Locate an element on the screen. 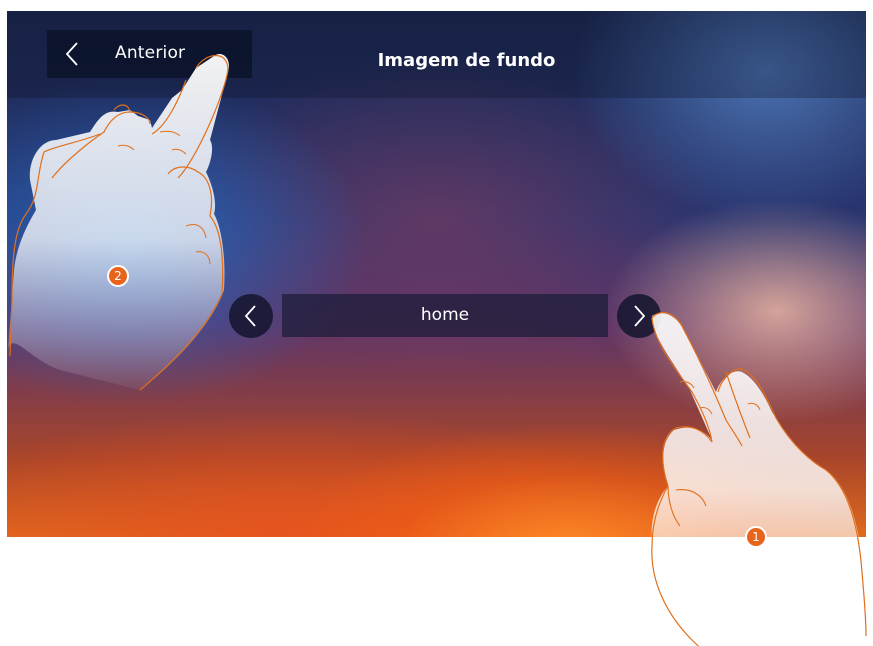  chevron-left-icon is located at coordinates (250, 316).